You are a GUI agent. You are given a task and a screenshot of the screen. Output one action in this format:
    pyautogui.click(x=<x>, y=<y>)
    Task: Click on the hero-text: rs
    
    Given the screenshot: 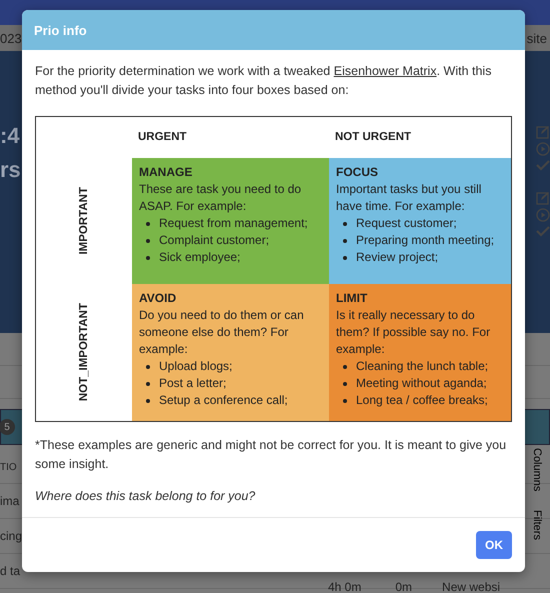 What is the action you would take?
    pyautogui.click(x=10, y=170)
    